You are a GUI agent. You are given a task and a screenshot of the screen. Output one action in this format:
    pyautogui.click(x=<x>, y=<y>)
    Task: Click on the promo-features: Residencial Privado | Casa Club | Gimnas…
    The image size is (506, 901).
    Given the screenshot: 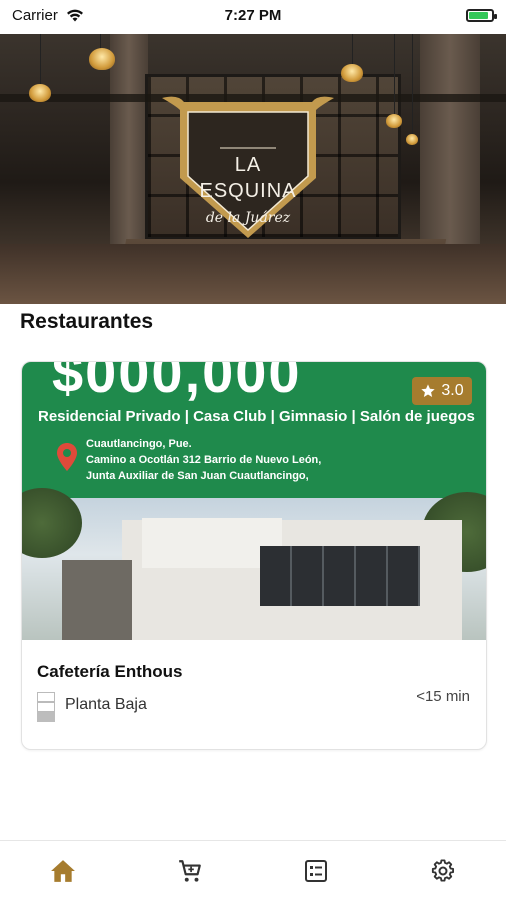 What is the action you would take?
    pyautogui.click(x=256, y=416)
    